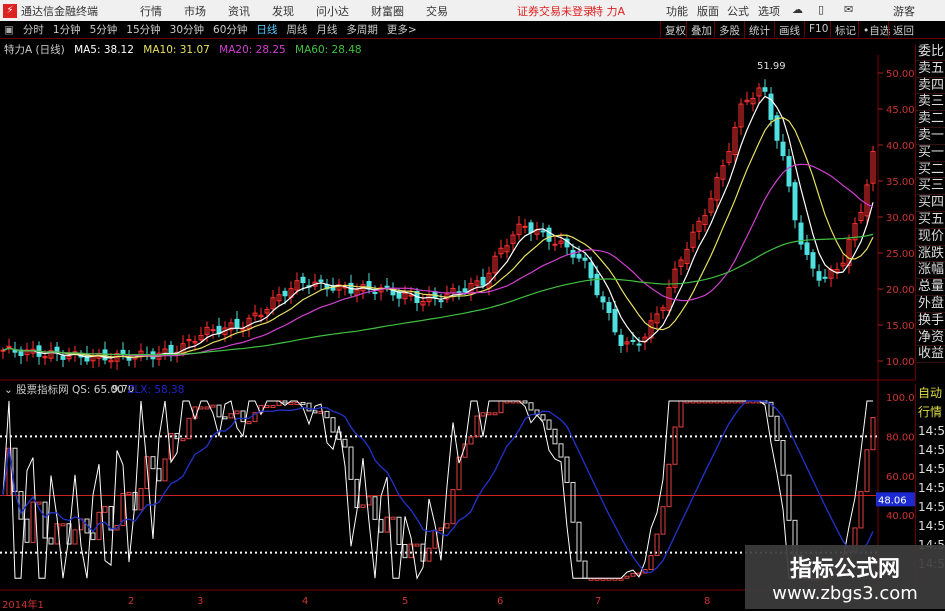 Image resolution: width=945 pixels, height=611 pixels. I want to click on price-tick: 40.00, so click(900, 146).